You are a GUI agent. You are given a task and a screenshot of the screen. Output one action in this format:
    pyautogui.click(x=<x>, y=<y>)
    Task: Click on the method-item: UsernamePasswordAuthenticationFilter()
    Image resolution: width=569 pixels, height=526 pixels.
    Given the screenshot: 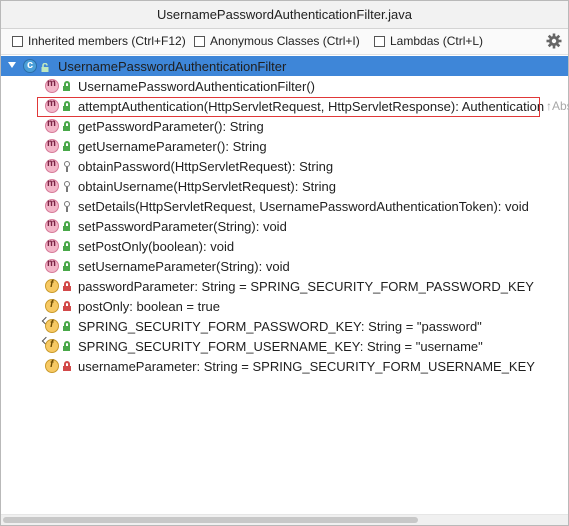 What is the action you would take?
    pyautogui.click(x=284, y=86)
    